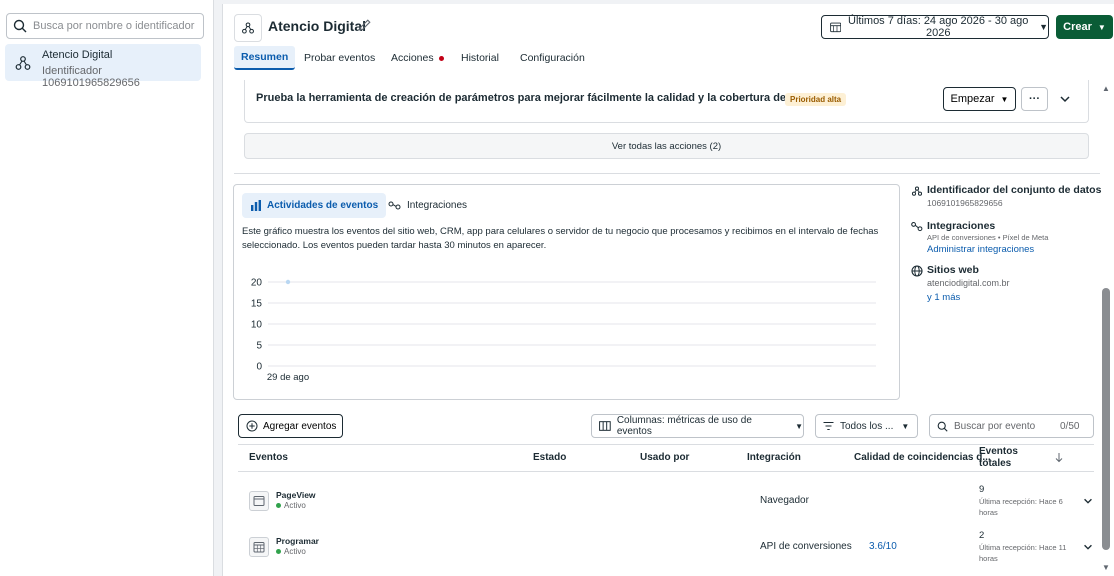 This screenshot has width=1114, height=576. I want to click on dataset-id-value: 1069101965829656, so click(965, 203).